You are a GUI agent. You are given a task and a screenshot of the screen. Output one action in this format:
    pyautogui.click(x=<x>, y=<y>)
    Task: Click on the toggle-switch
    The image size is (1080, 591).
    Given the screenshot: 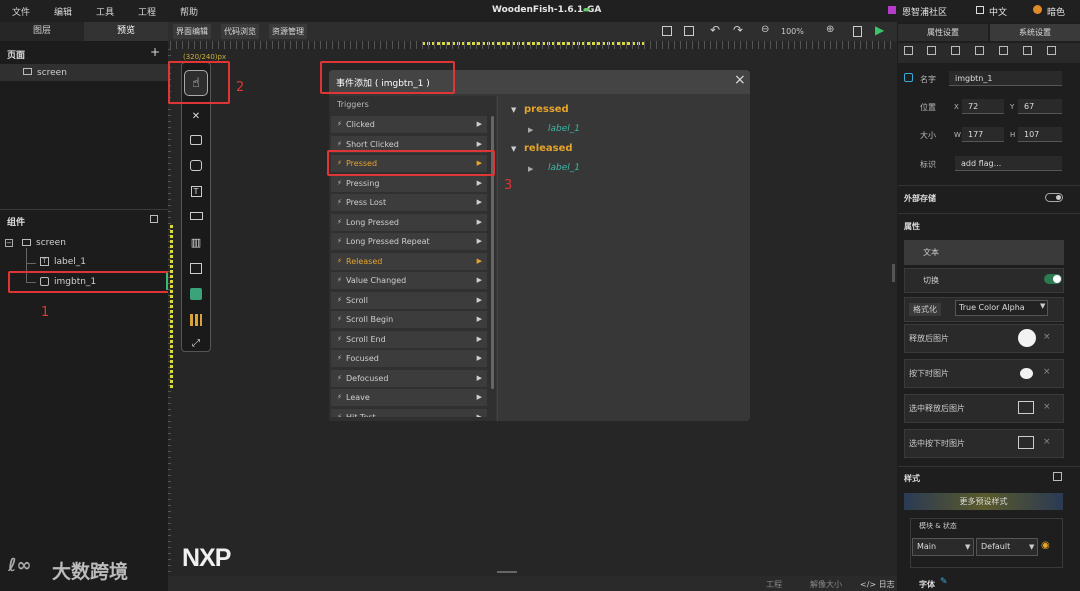 What is the action you would take?
    pyautogui.click(x=1053, y=279)
    